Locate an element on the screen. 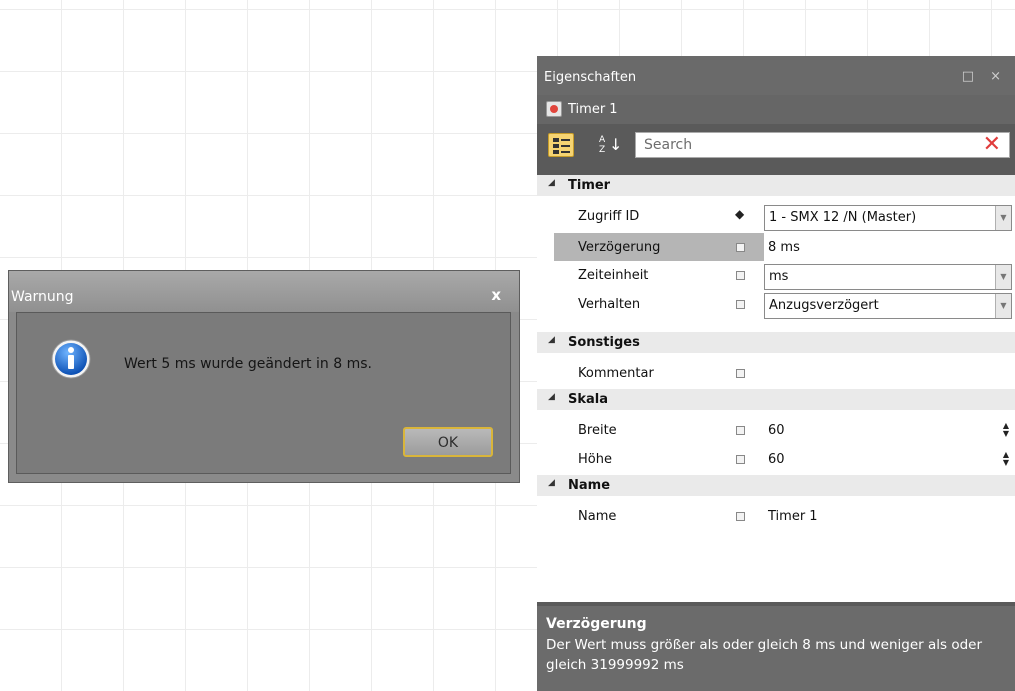 The height and width of the screenshot is (691, 1015). selected-object: Timer 1 is located at coordinates (776, 109).